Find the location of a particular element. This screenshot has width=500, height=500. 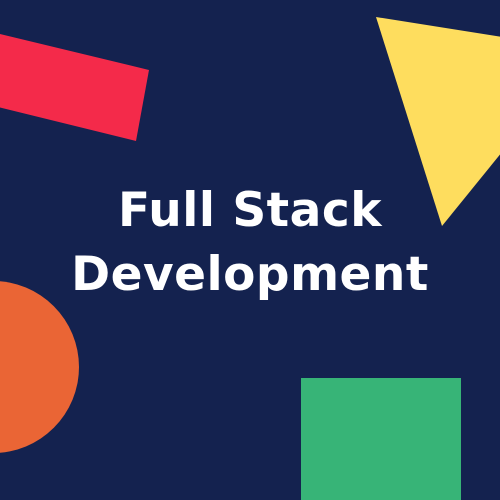

title-line-1: Full Stack is located at coordinates (250, 210).